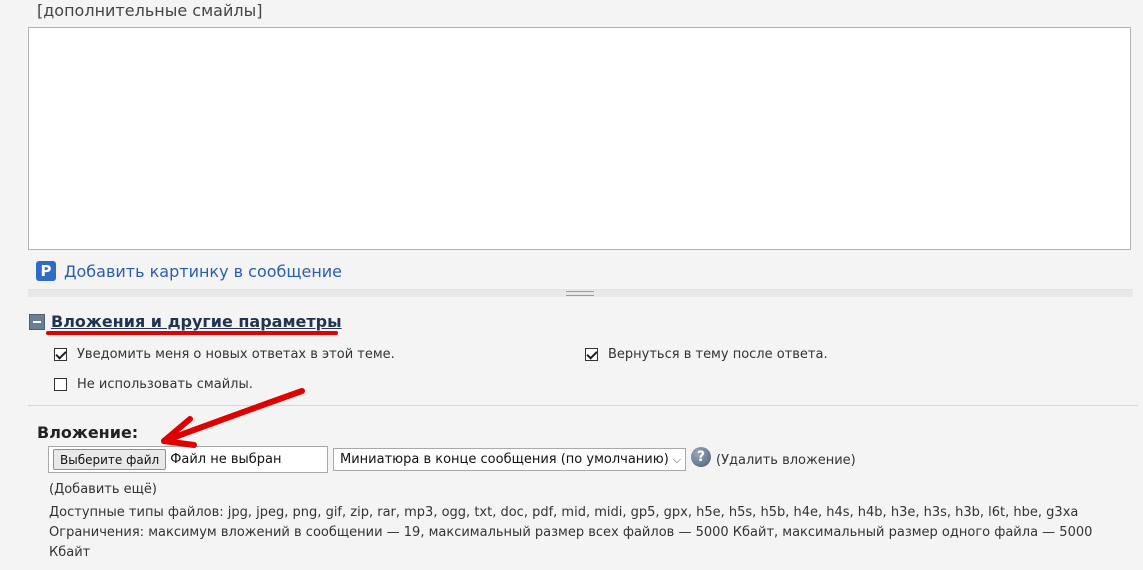 Image resolution: width=1143 pixels, height=570 pixels. What do you see at coordinates (786, 460) in the screenshot?
I see `remove-attachment-link: (Удалить вложение)` at bounding box center [786, 460].